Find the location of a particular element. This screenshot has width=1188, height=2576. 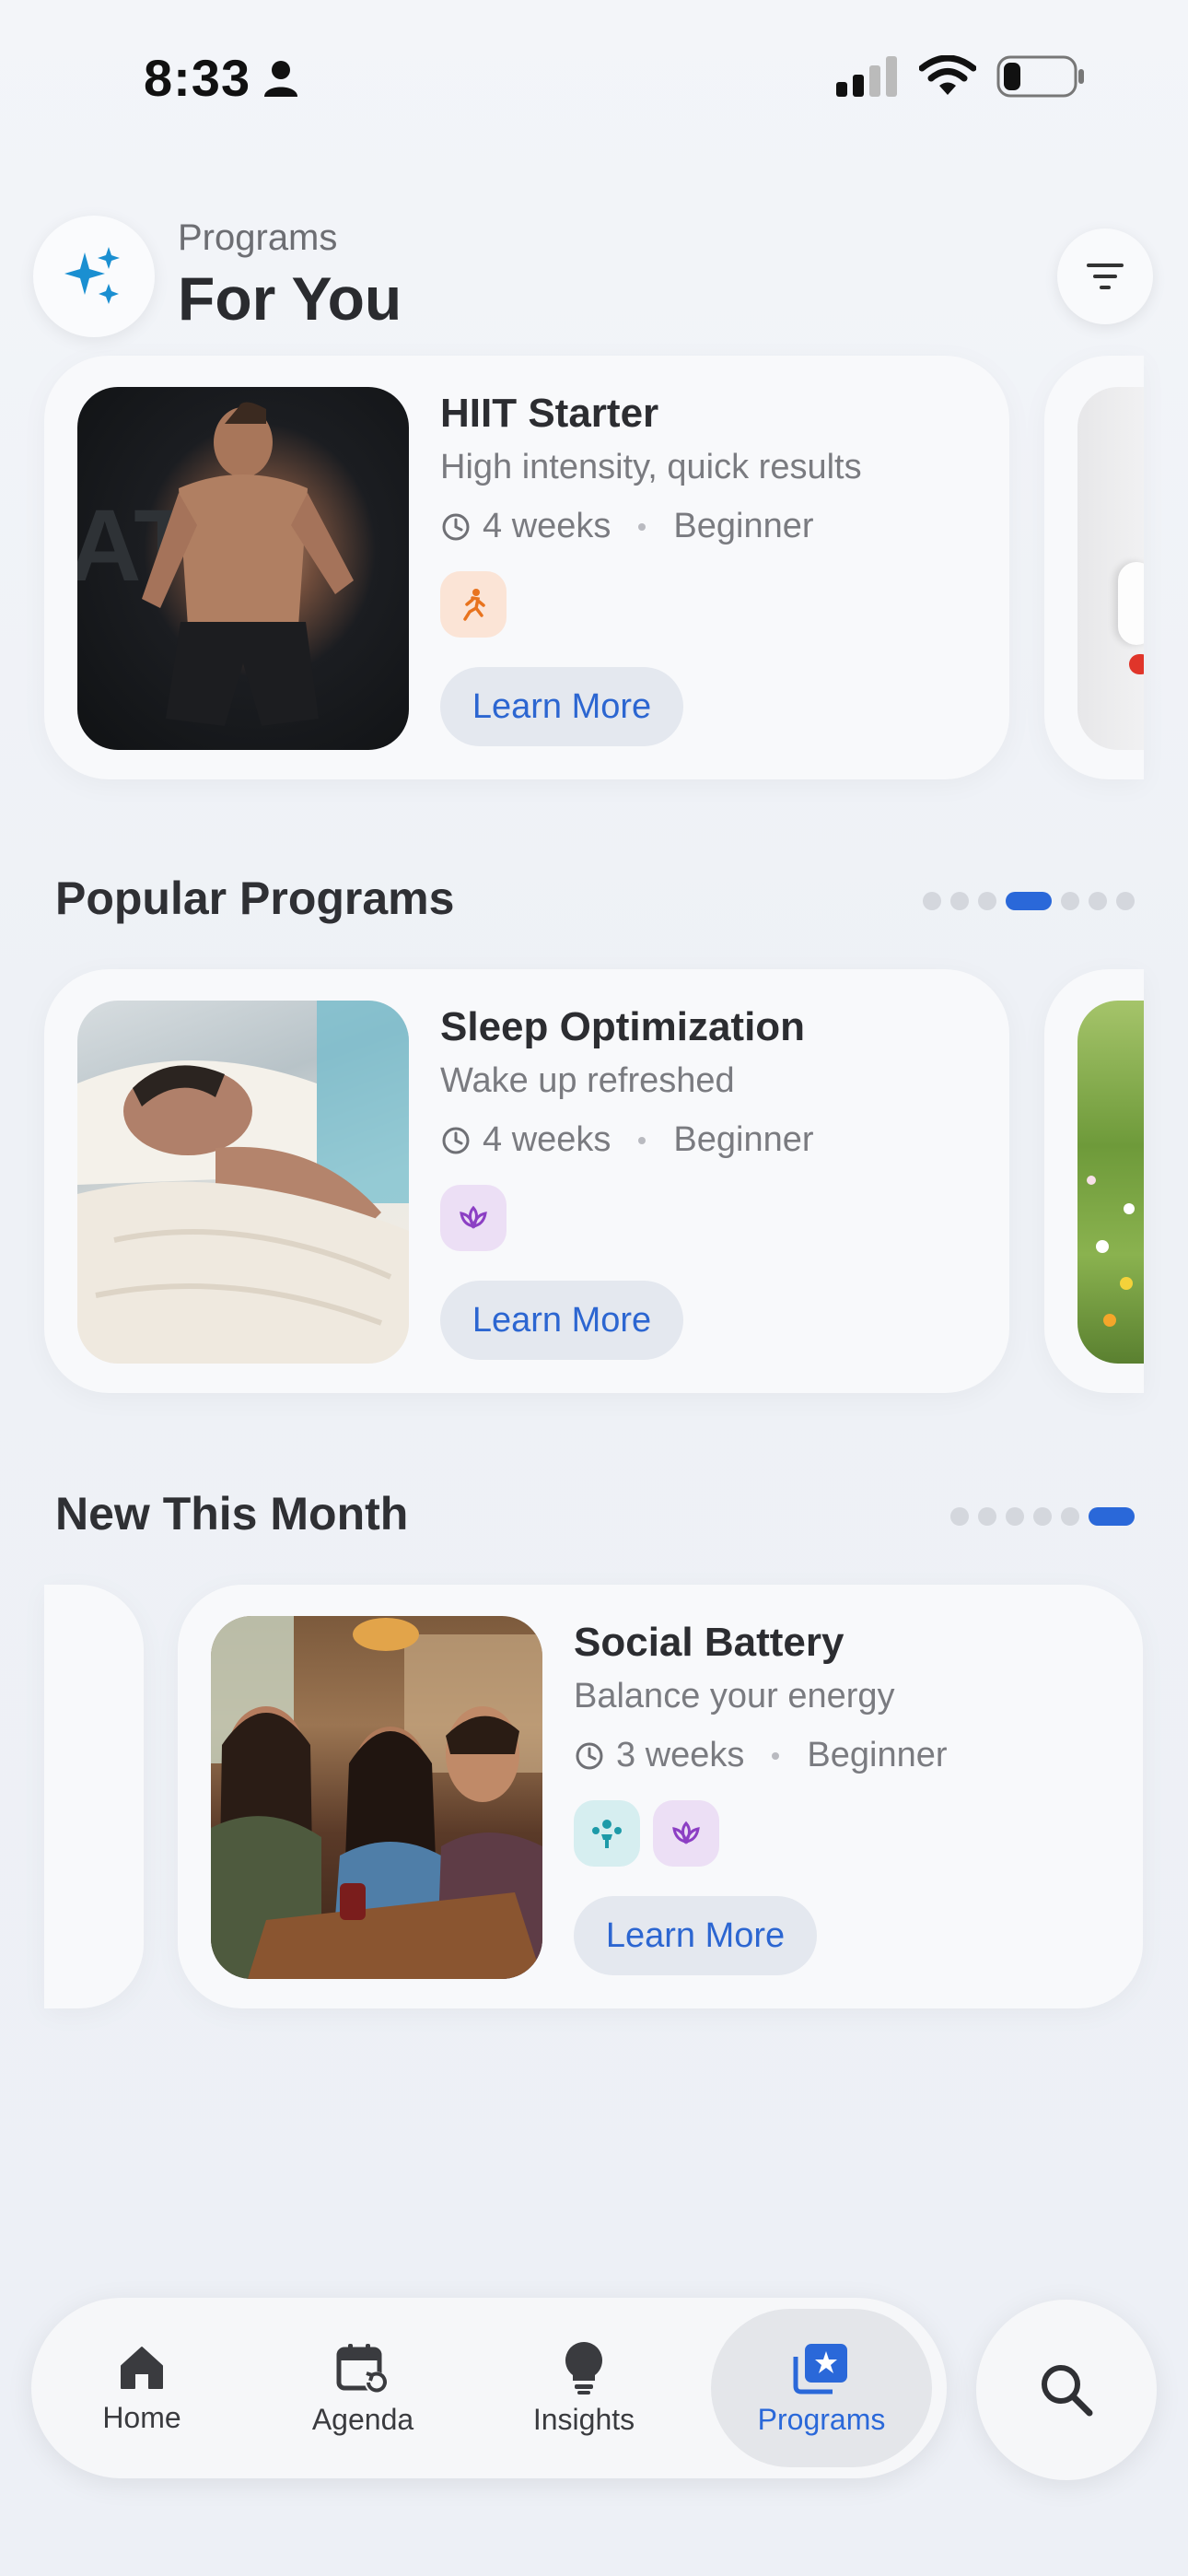

search-button is located at coordinates (1066, 2390).